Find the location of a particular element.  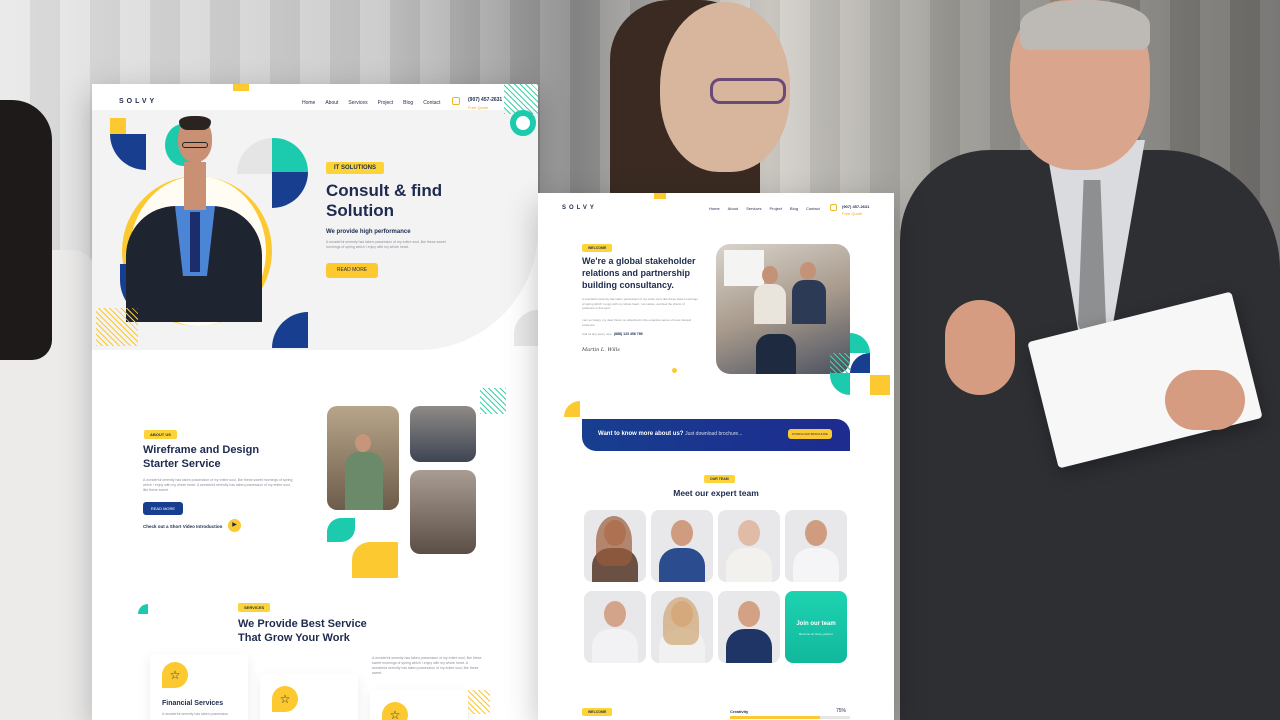

hero-man-glasses is located at coordinates (195, 145).